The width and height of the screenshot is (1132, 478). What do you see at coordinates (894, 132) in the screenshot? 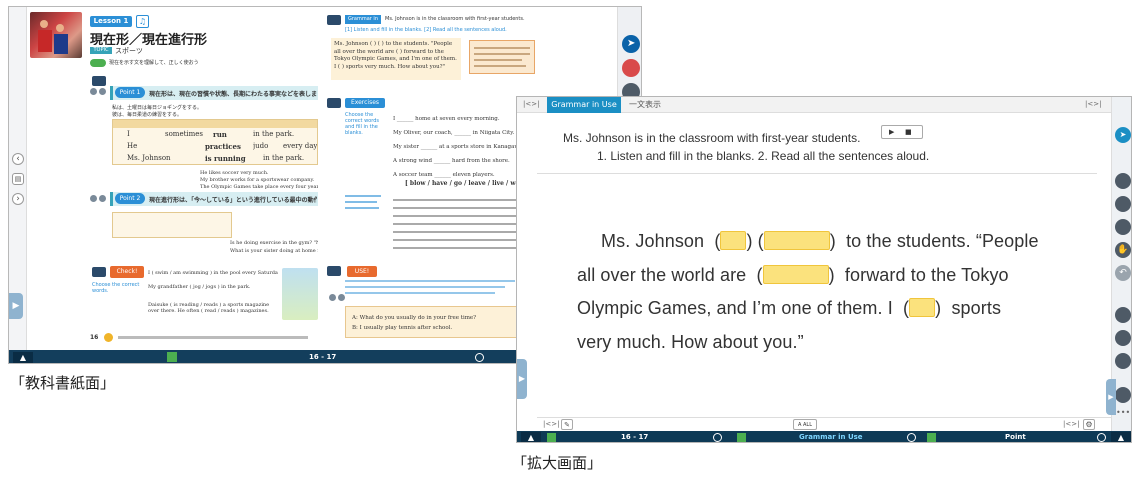
I see `play-icon: ▶` at bounding box center [894, 132].